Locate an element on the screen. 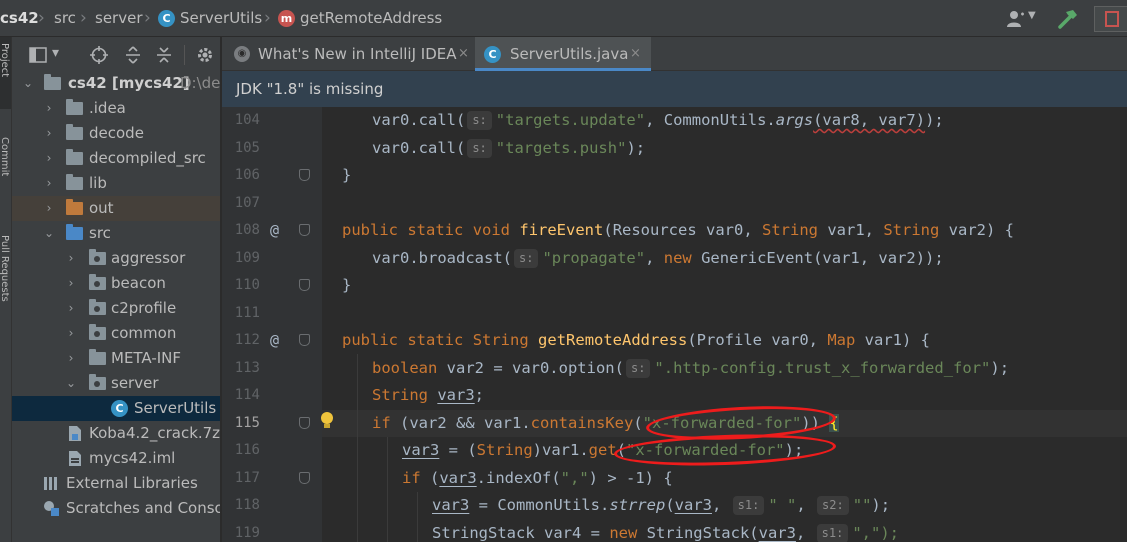  project-structure-button is located at coordinates (1110, 19).